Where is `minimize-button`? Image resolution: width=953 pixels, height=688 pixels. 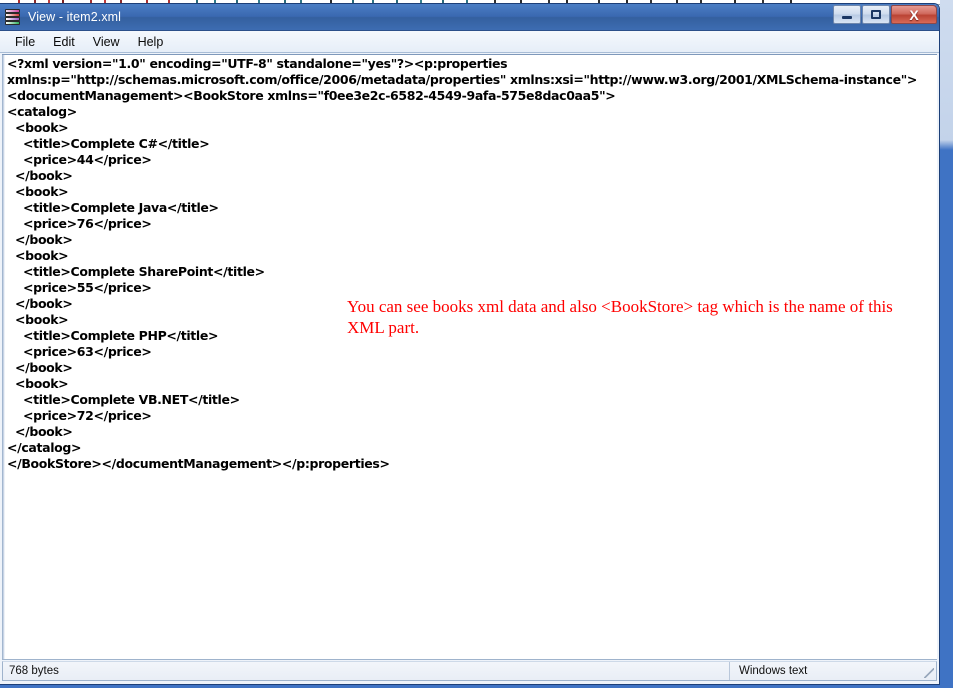 minimize-button is located at coordinates (847, 14).